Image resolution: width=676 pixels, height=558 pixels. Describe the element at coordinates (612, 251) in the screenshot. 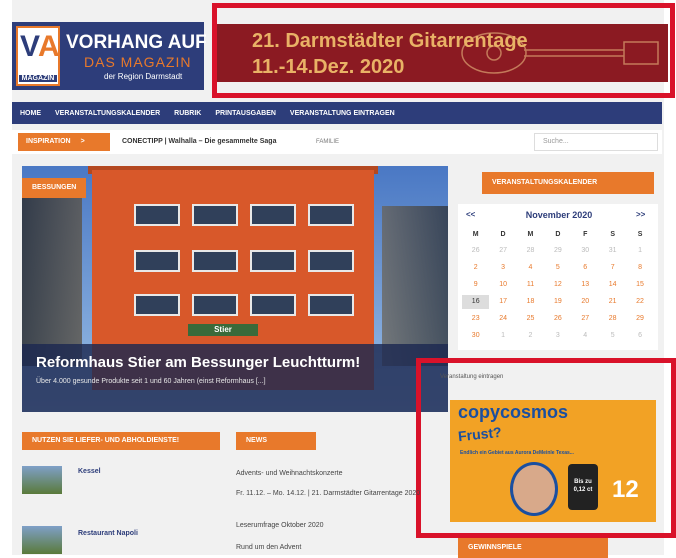

I see `calendar-day: 31` at that location.